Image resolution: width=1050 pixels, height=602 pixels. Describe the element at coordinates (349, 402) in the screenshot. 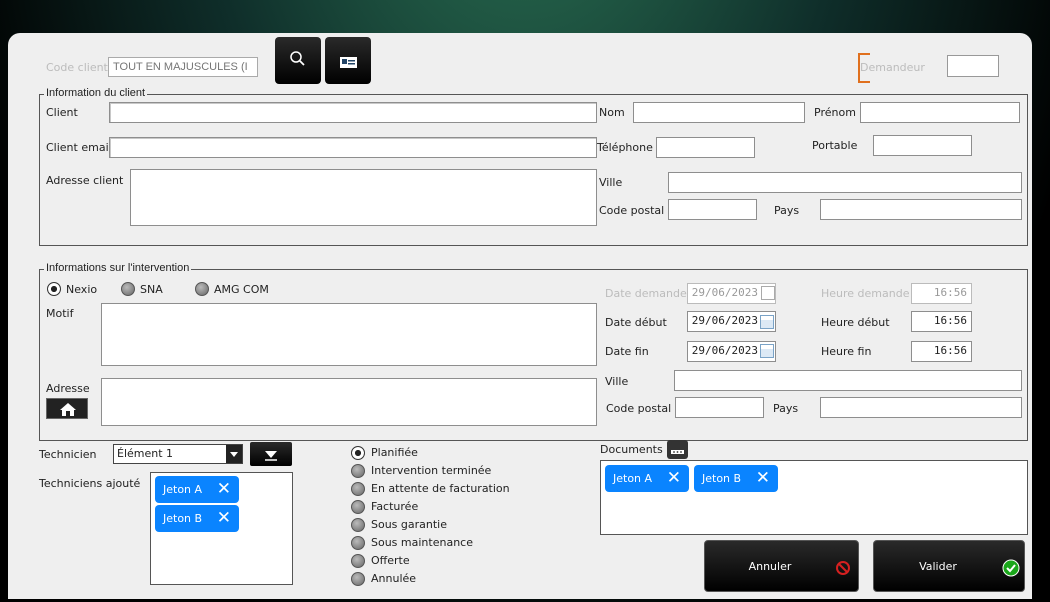

I see `intervention-adresse-input` at that location.